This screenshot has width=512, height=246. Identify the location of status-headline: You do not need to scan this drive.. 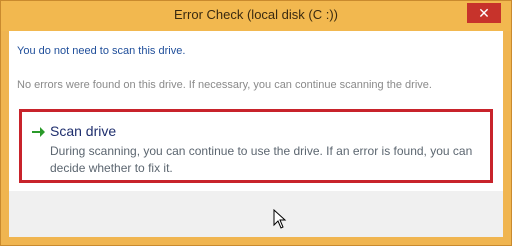
(101, 51).